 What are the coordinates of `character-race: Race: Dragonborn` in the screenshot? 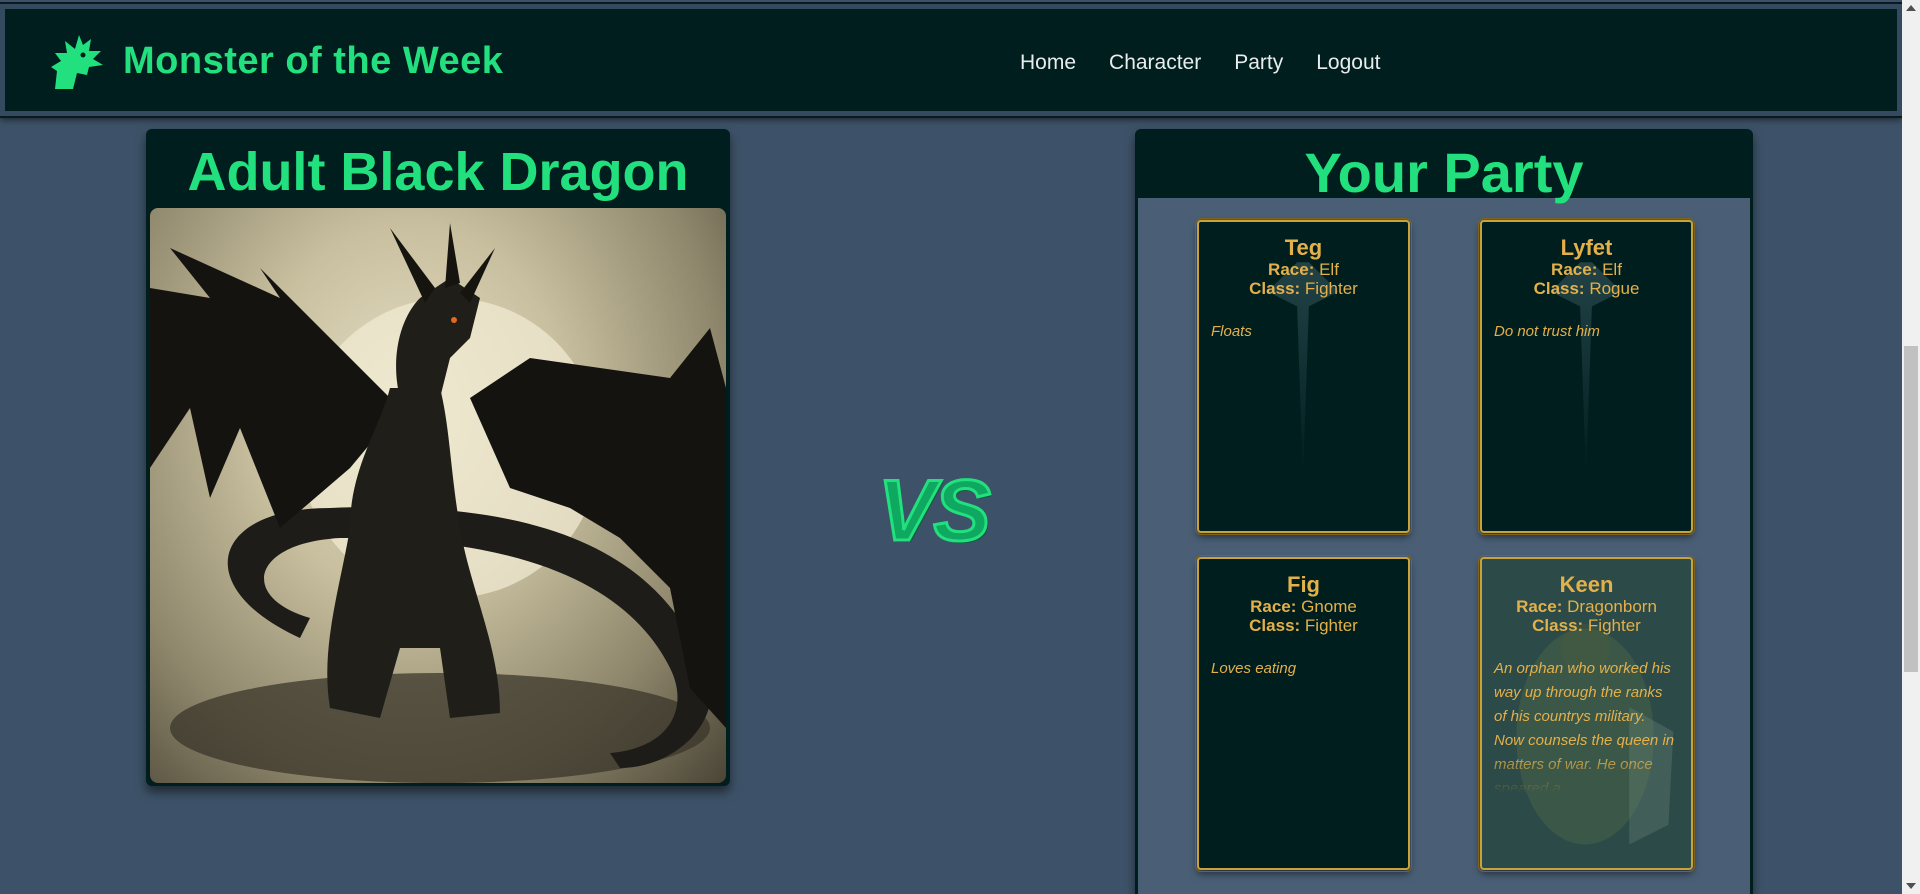 It's located at (1586, 606).